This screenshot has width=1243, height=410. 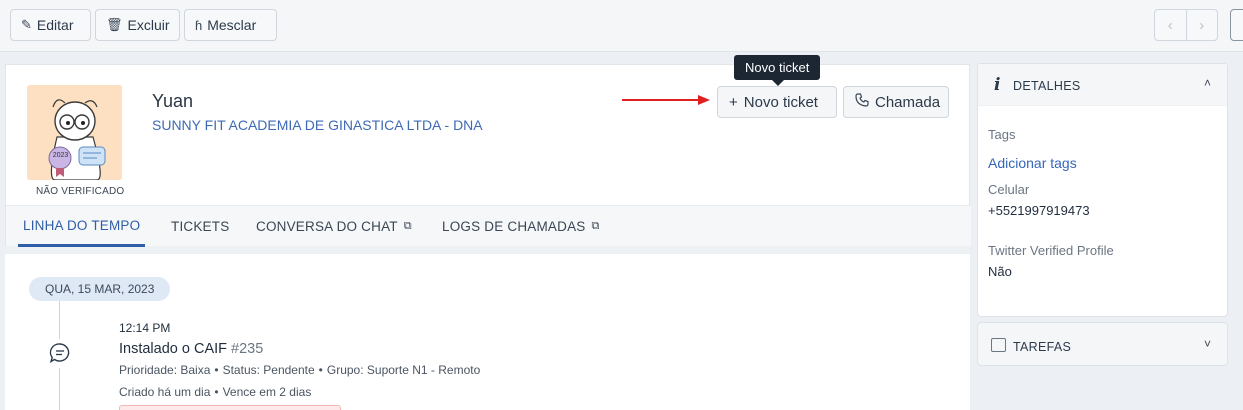 I want to click on tab-chat-conversation: CONVERSA DO CHAT ⧉, so click(x=334, y=226).